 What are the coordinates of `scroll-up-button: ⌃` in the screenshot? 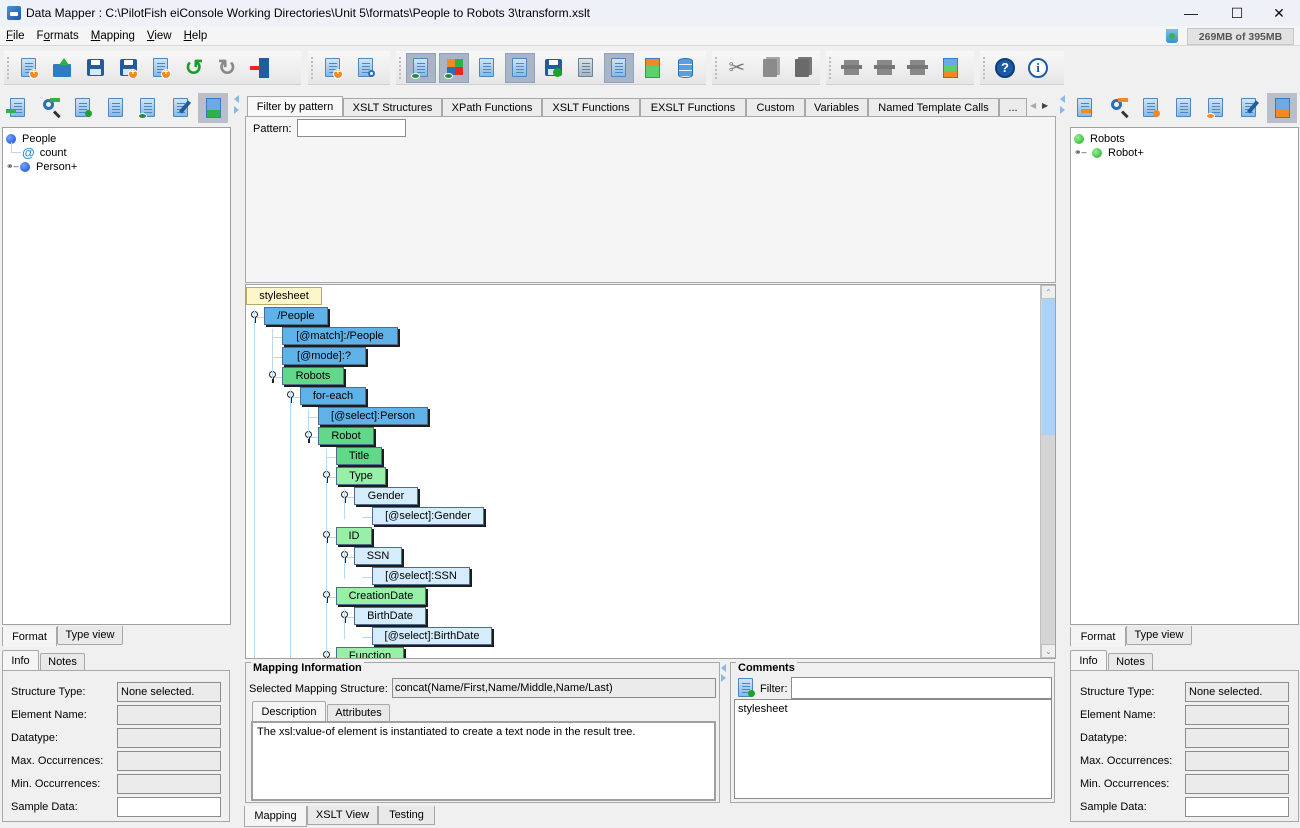 It's located at (1048, 292).